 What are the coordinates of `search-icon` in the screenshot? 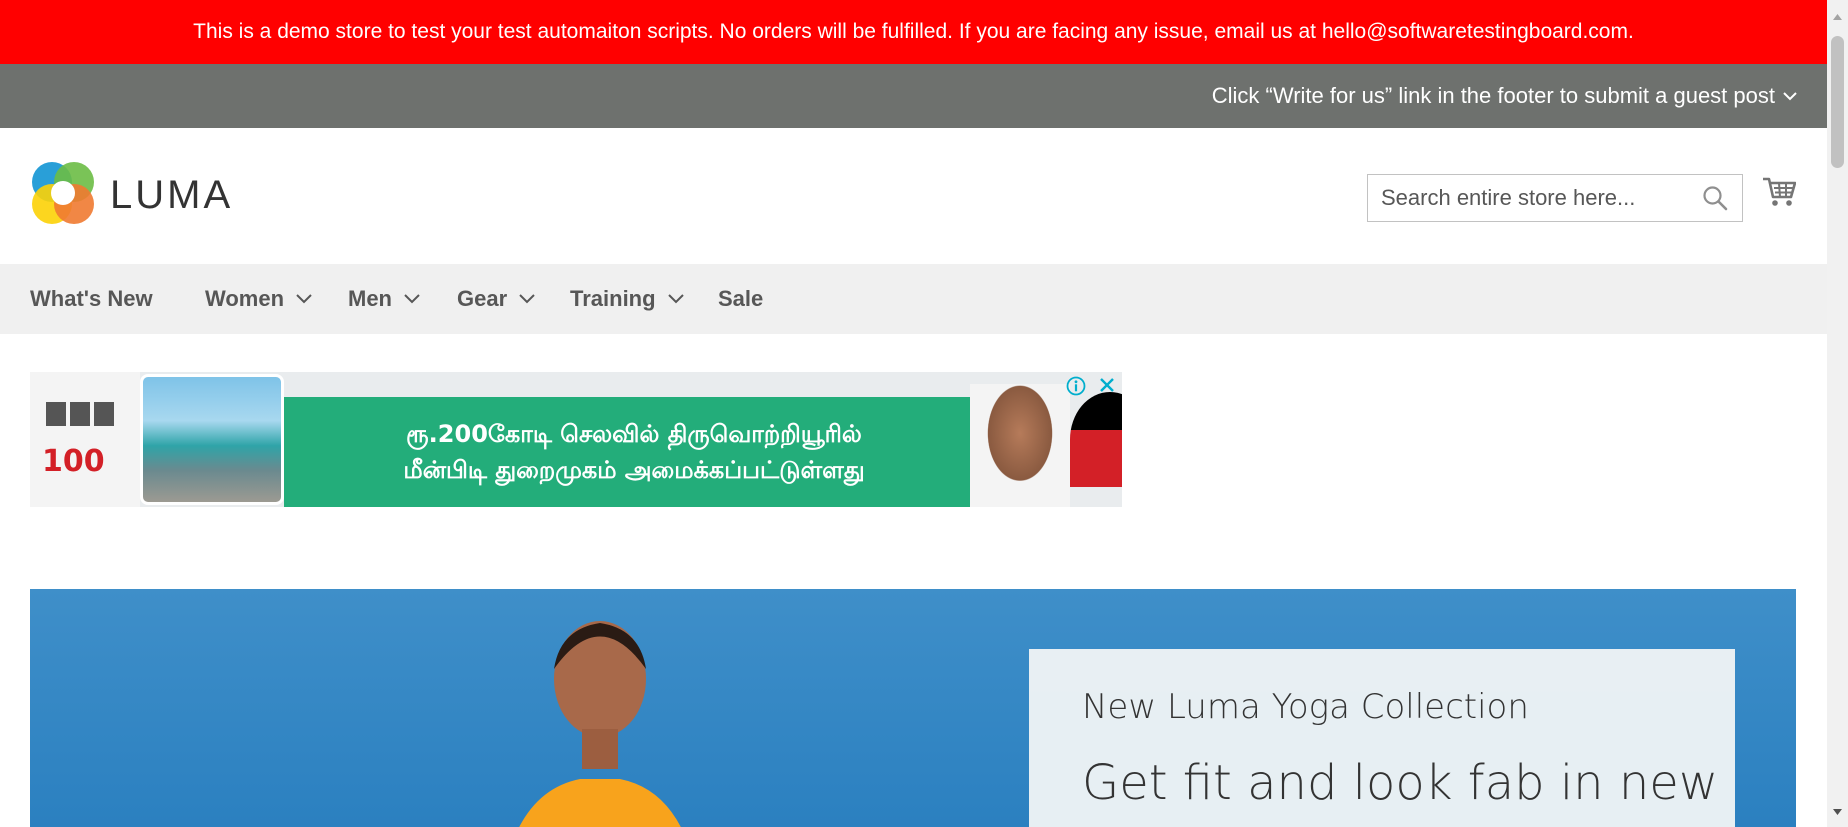 It's located at (1715, 200).